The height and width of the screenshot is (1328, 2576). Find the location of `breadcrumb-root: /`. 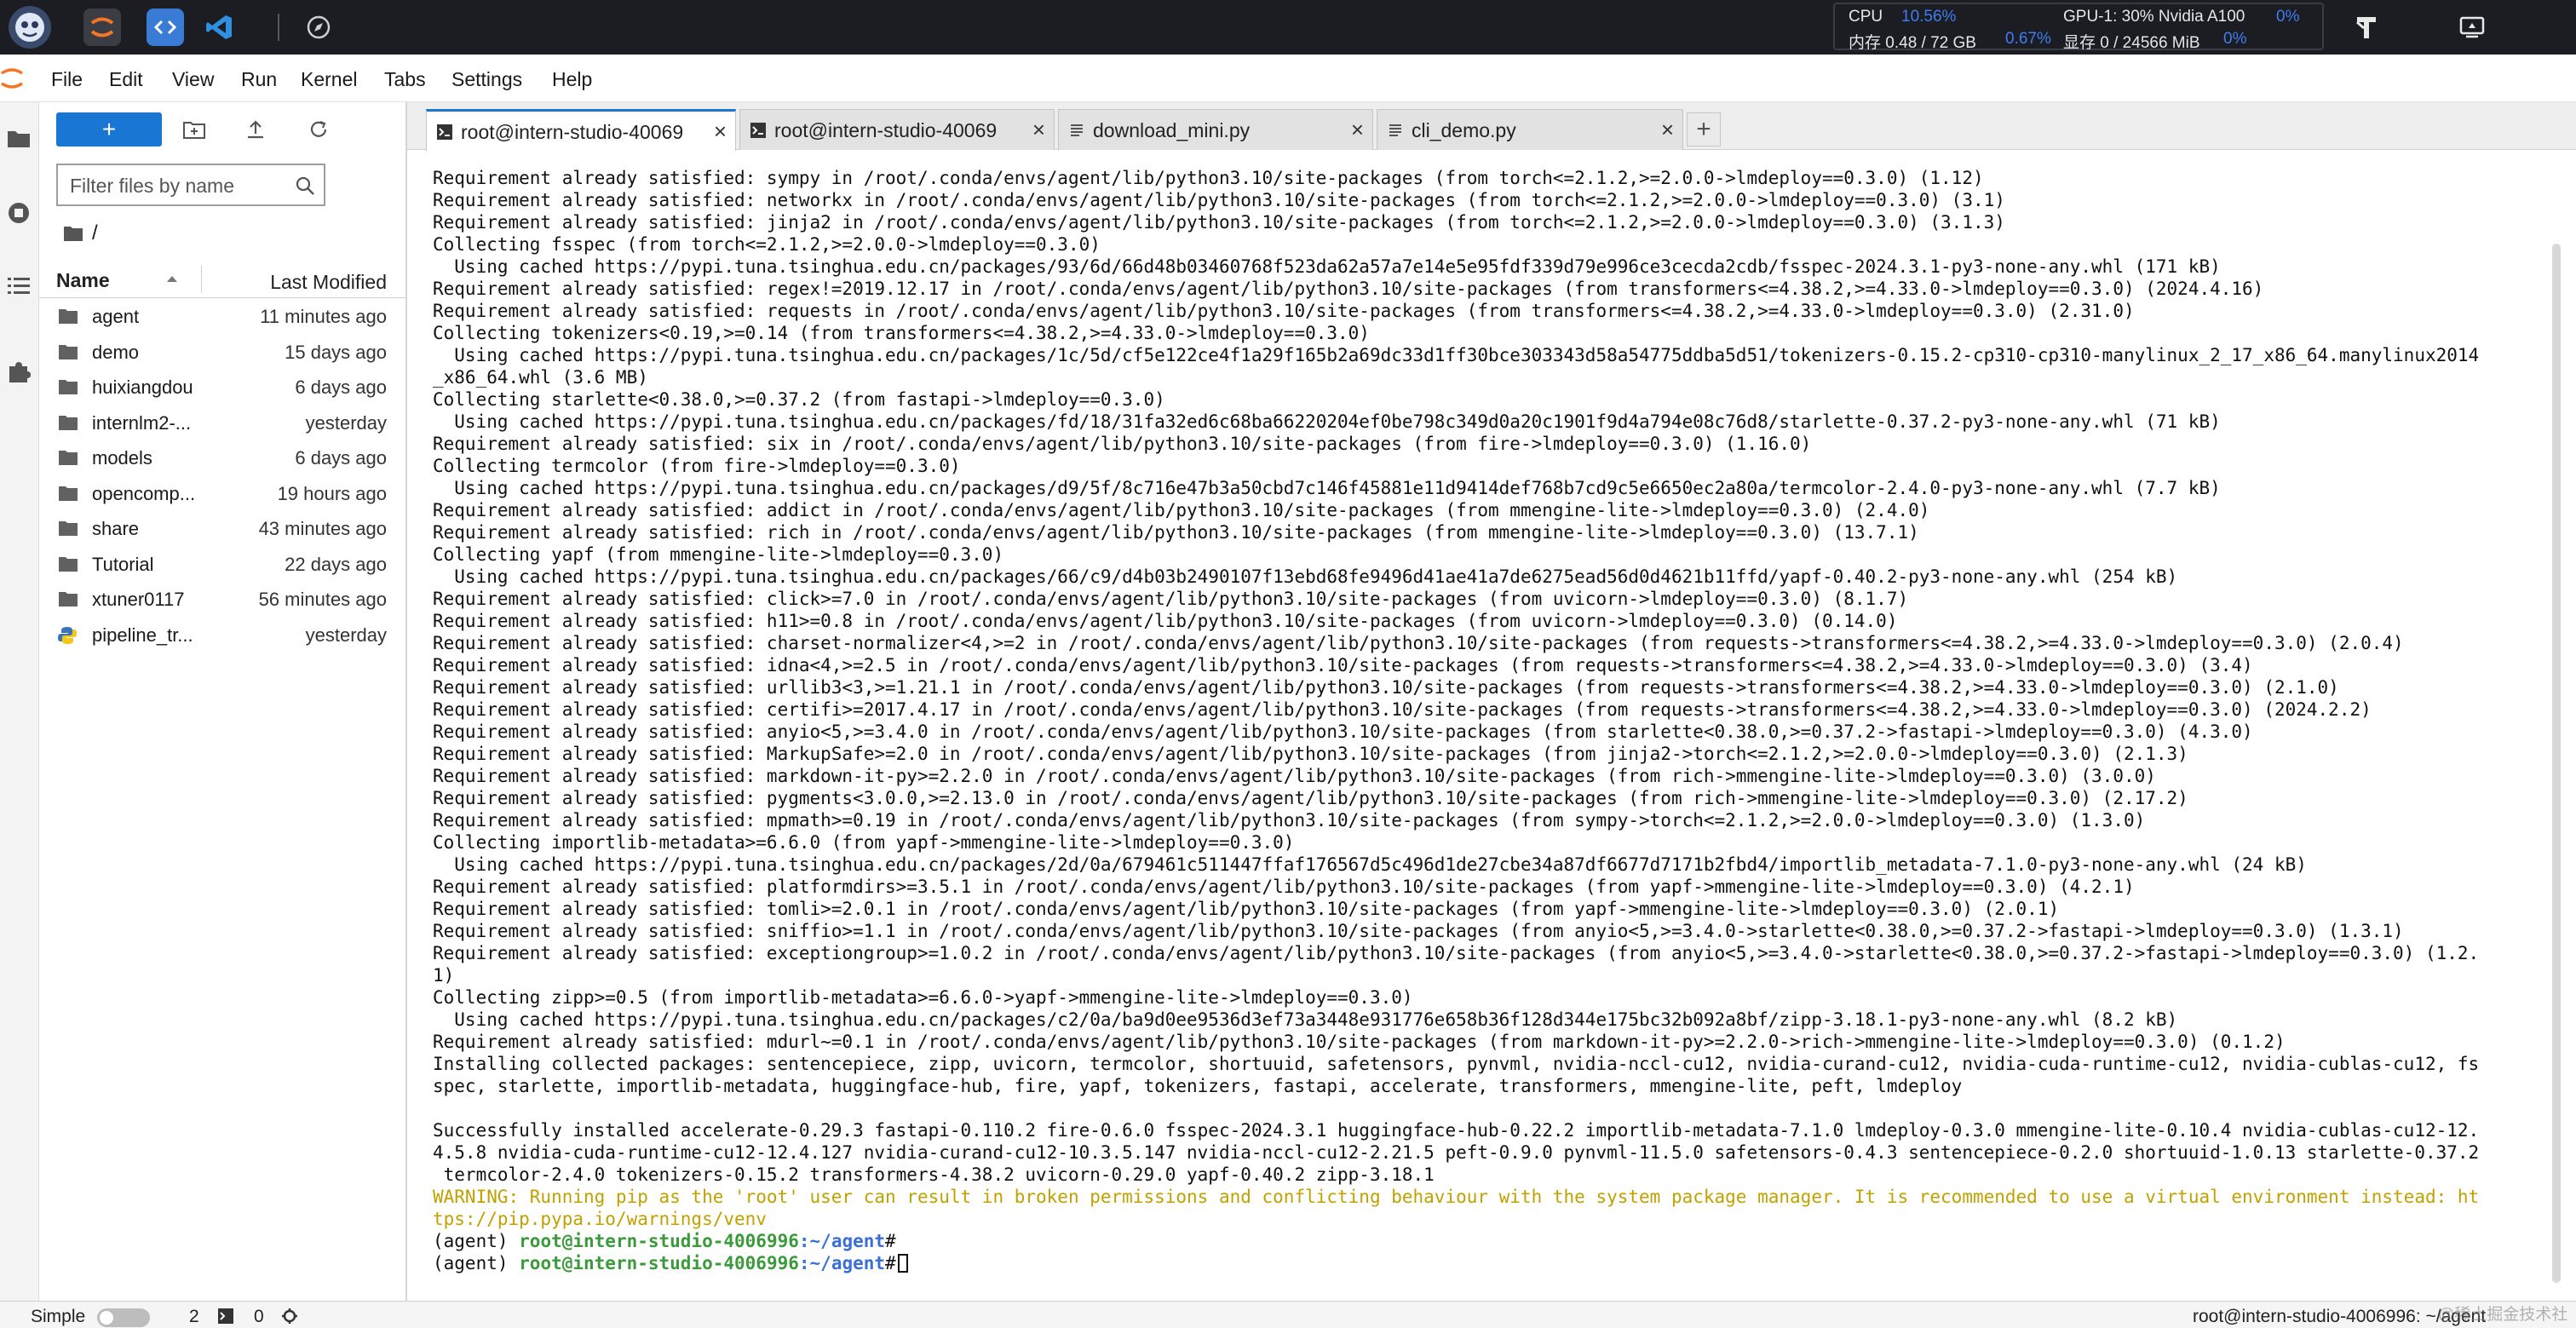

breadcrumb-root: / is located at coordinates (95, 233).